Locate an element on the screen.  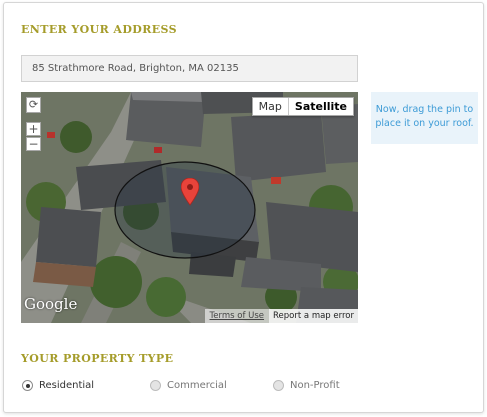
report-map-error-link: Report a map error is located at coordinates (313, 316).